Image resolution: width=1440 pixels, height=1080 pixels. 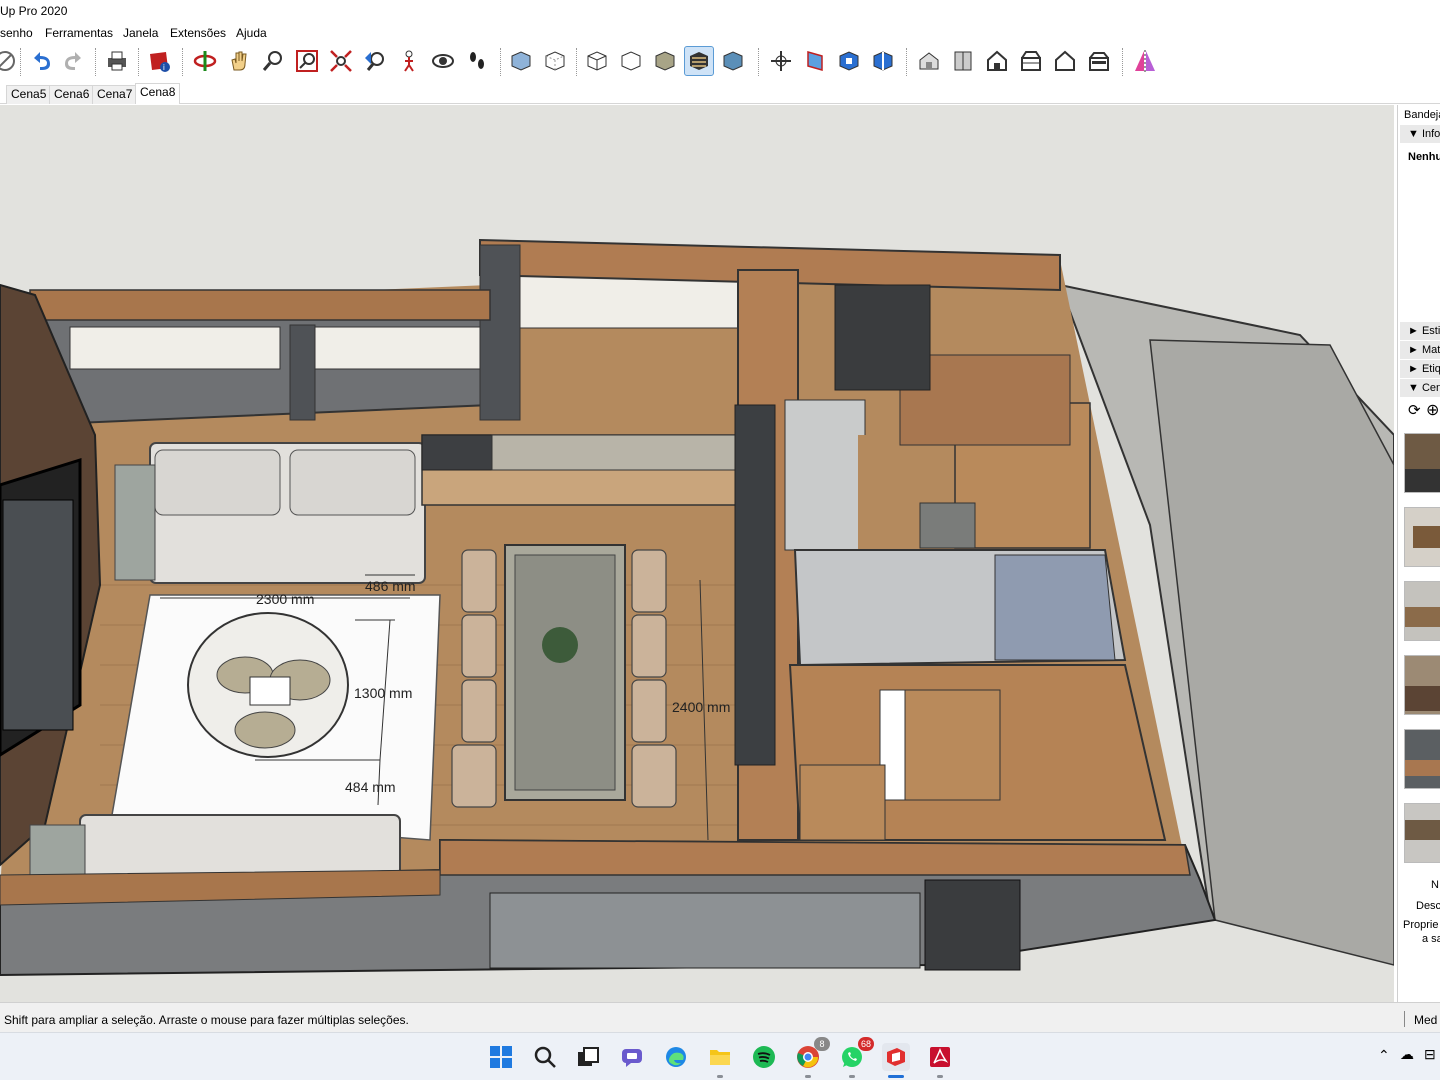 I want to click on window-title: Up Pro 2020, so click(x=34, y=11).